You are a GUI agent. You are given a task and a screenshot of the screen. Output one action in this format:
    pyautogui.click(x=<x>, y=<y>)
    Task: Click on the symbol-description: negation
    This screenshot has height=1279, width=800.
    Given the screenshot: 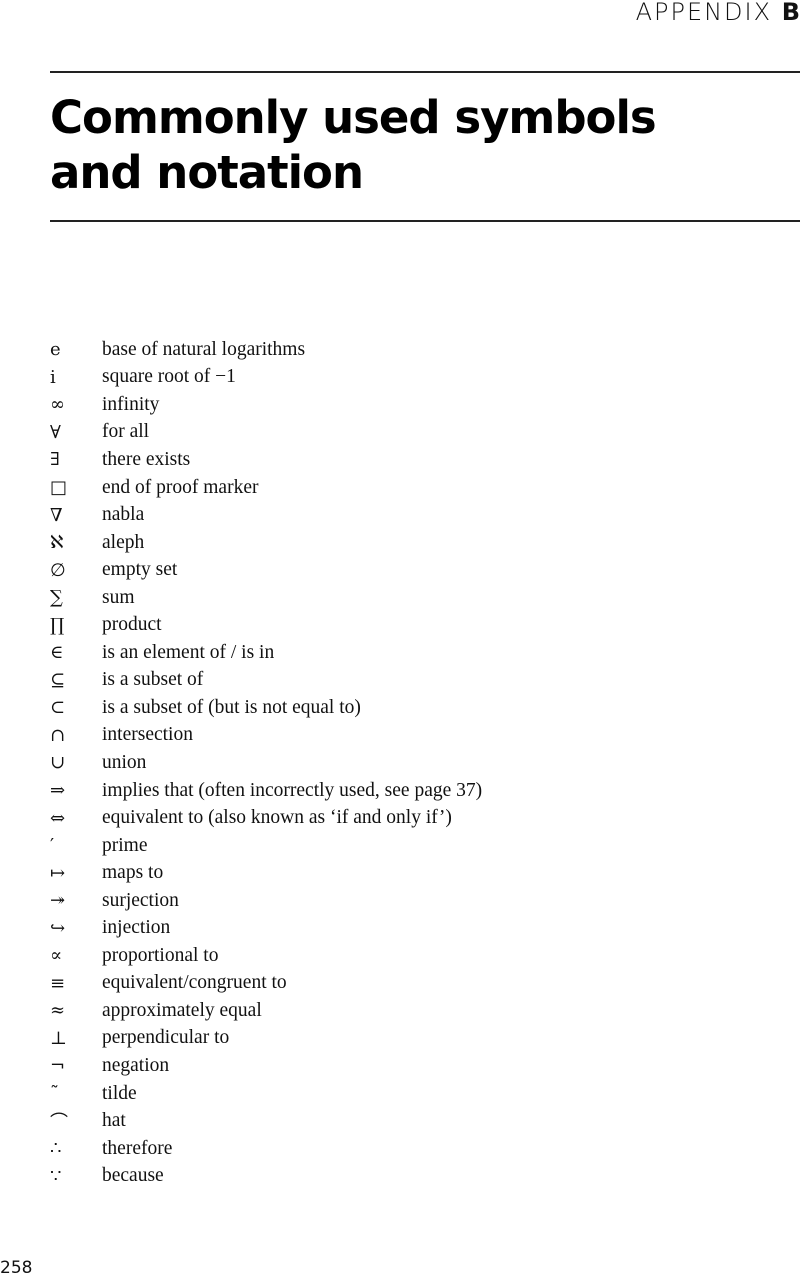 What is the action you would take?
    pyautogui.click(x=136, y=1065)
    